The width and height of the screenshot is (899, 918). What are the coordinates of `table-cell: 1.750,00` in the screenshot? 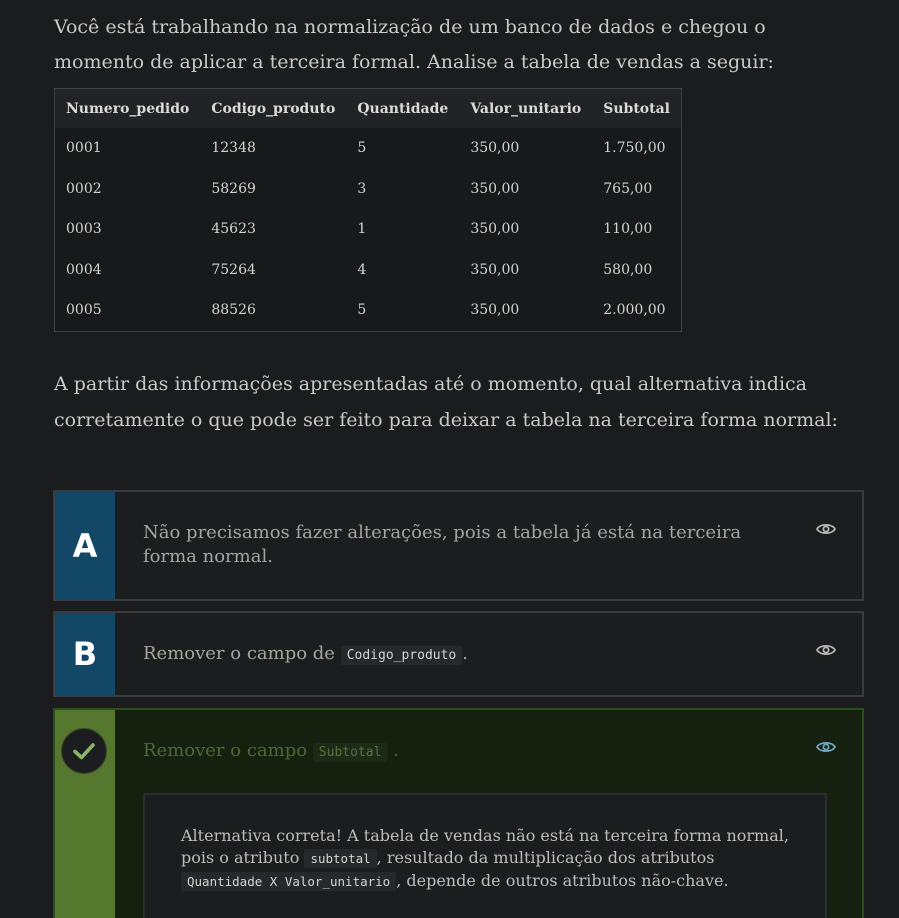 It's located at (634, 148).